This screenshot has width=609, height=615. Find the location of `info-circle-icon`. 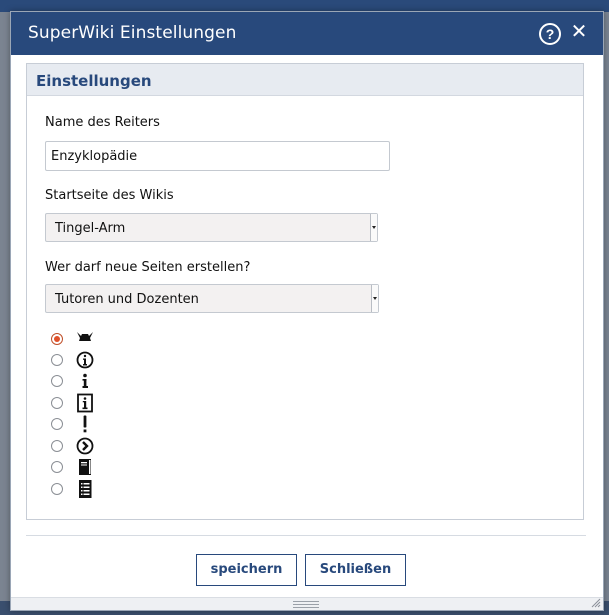

info-circle-icon is located at coordinates (85, 360).